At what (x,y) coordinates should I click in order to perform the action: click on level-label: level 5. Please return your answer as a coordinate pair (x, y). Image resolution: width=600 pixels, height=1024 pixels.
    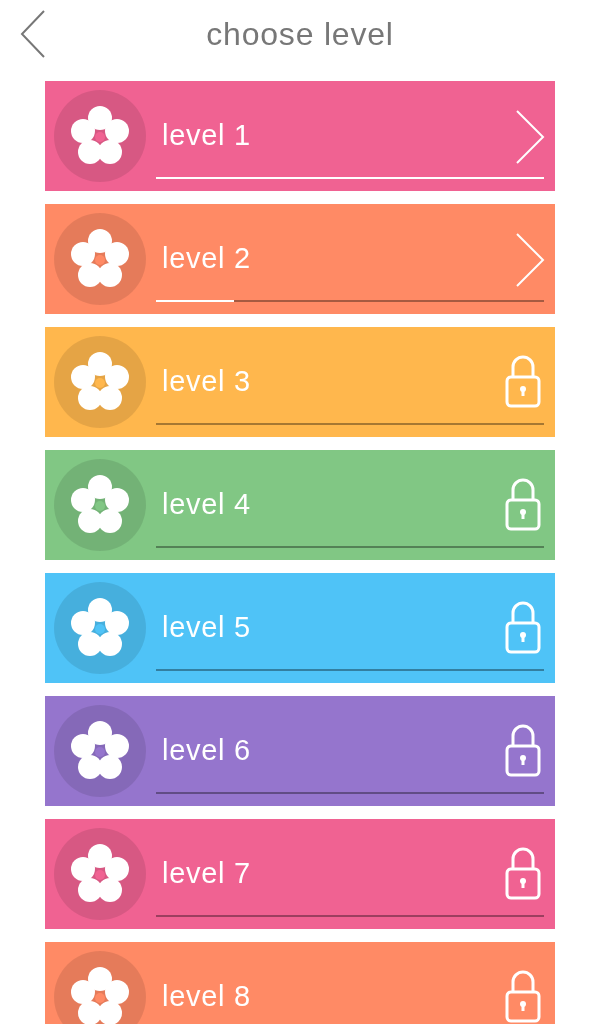
    Looking at the image, I should click on (206, 627).